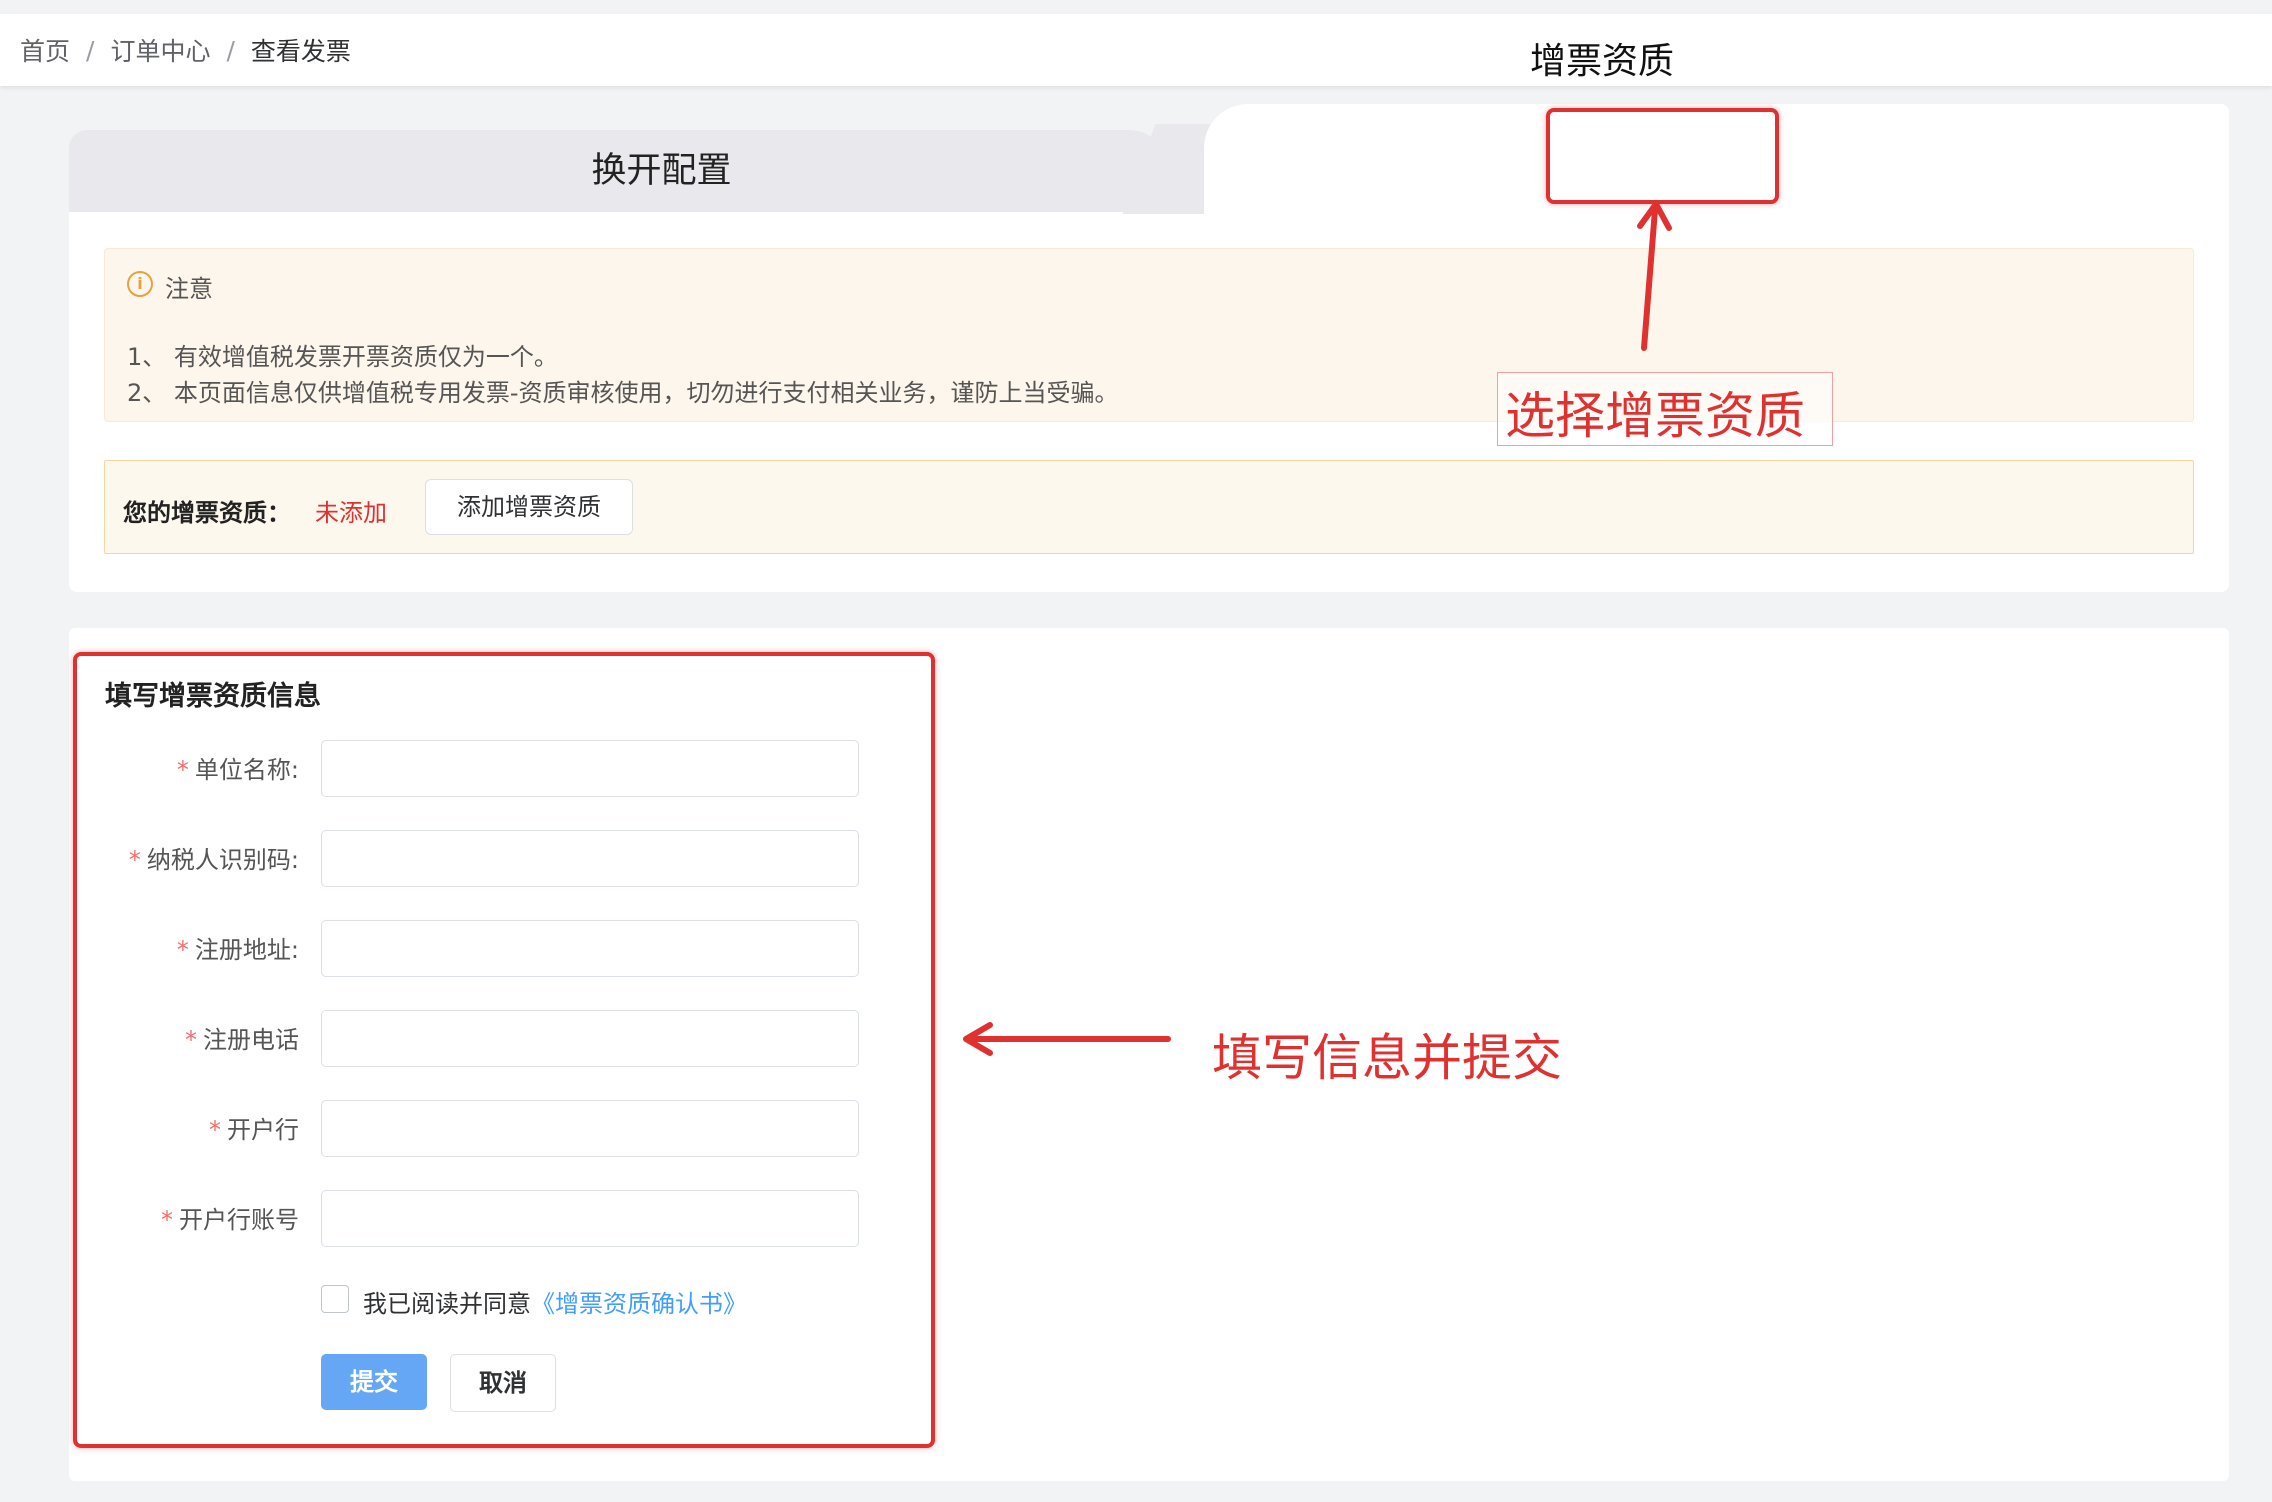  I want to click on arrow-left-icon, so click(1067, 1039).